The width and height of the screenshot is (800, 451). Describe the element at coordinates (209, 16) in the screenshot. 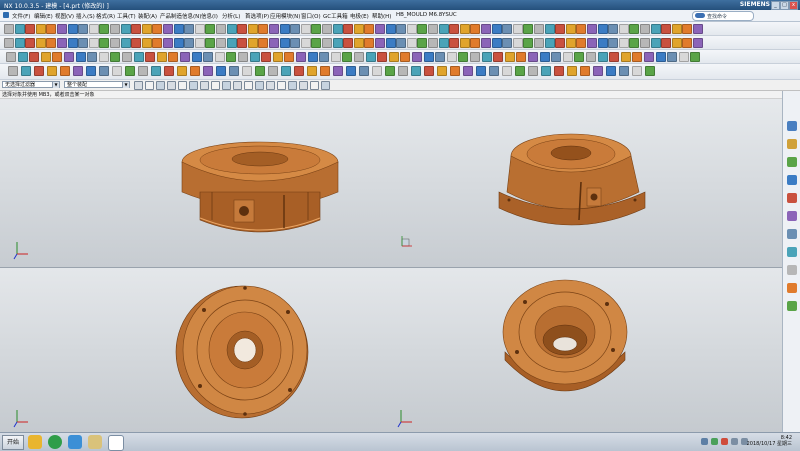

I see `menu-information: 信息(I)` at that location.